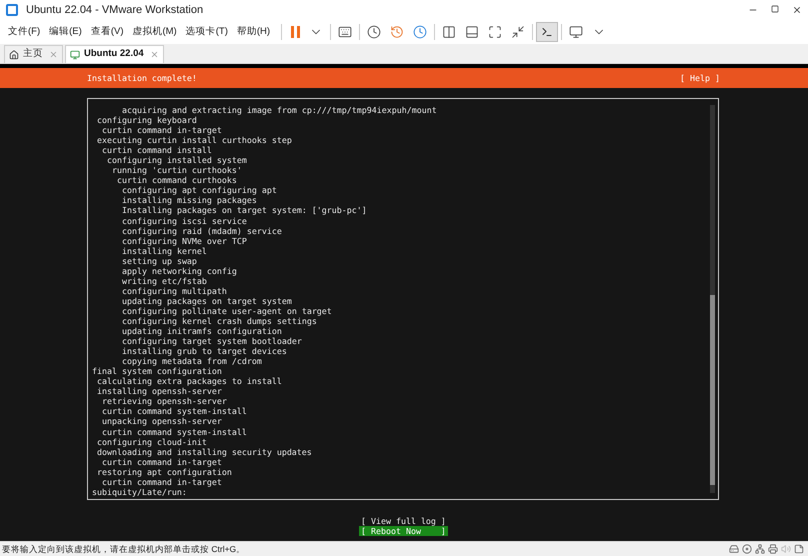 This screenshot has width=808, height=556. Describe the element at coordinates (190, 199) in the screenshot. I see `log-line: installing missing packages` at that location.